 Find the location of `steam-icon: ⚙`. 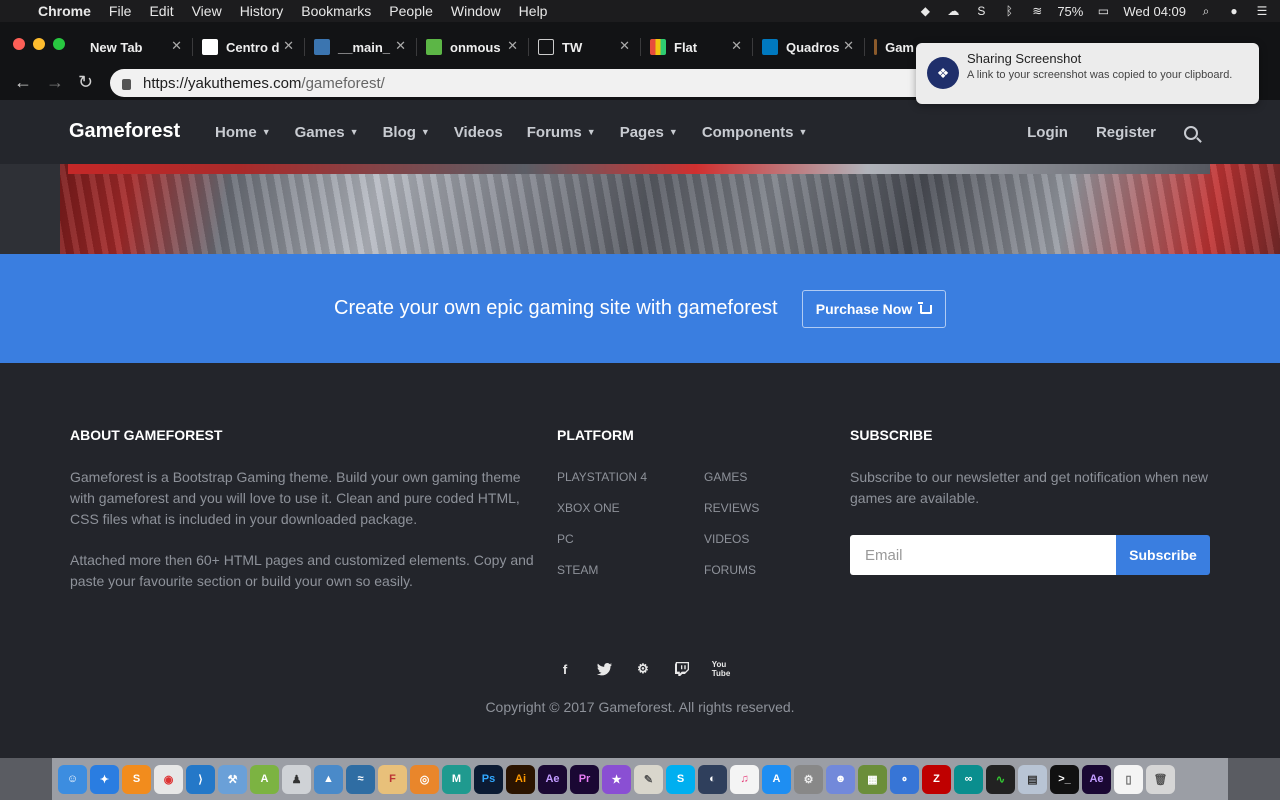

steam-icon: ⚙ is located at coordinates (643, 669).